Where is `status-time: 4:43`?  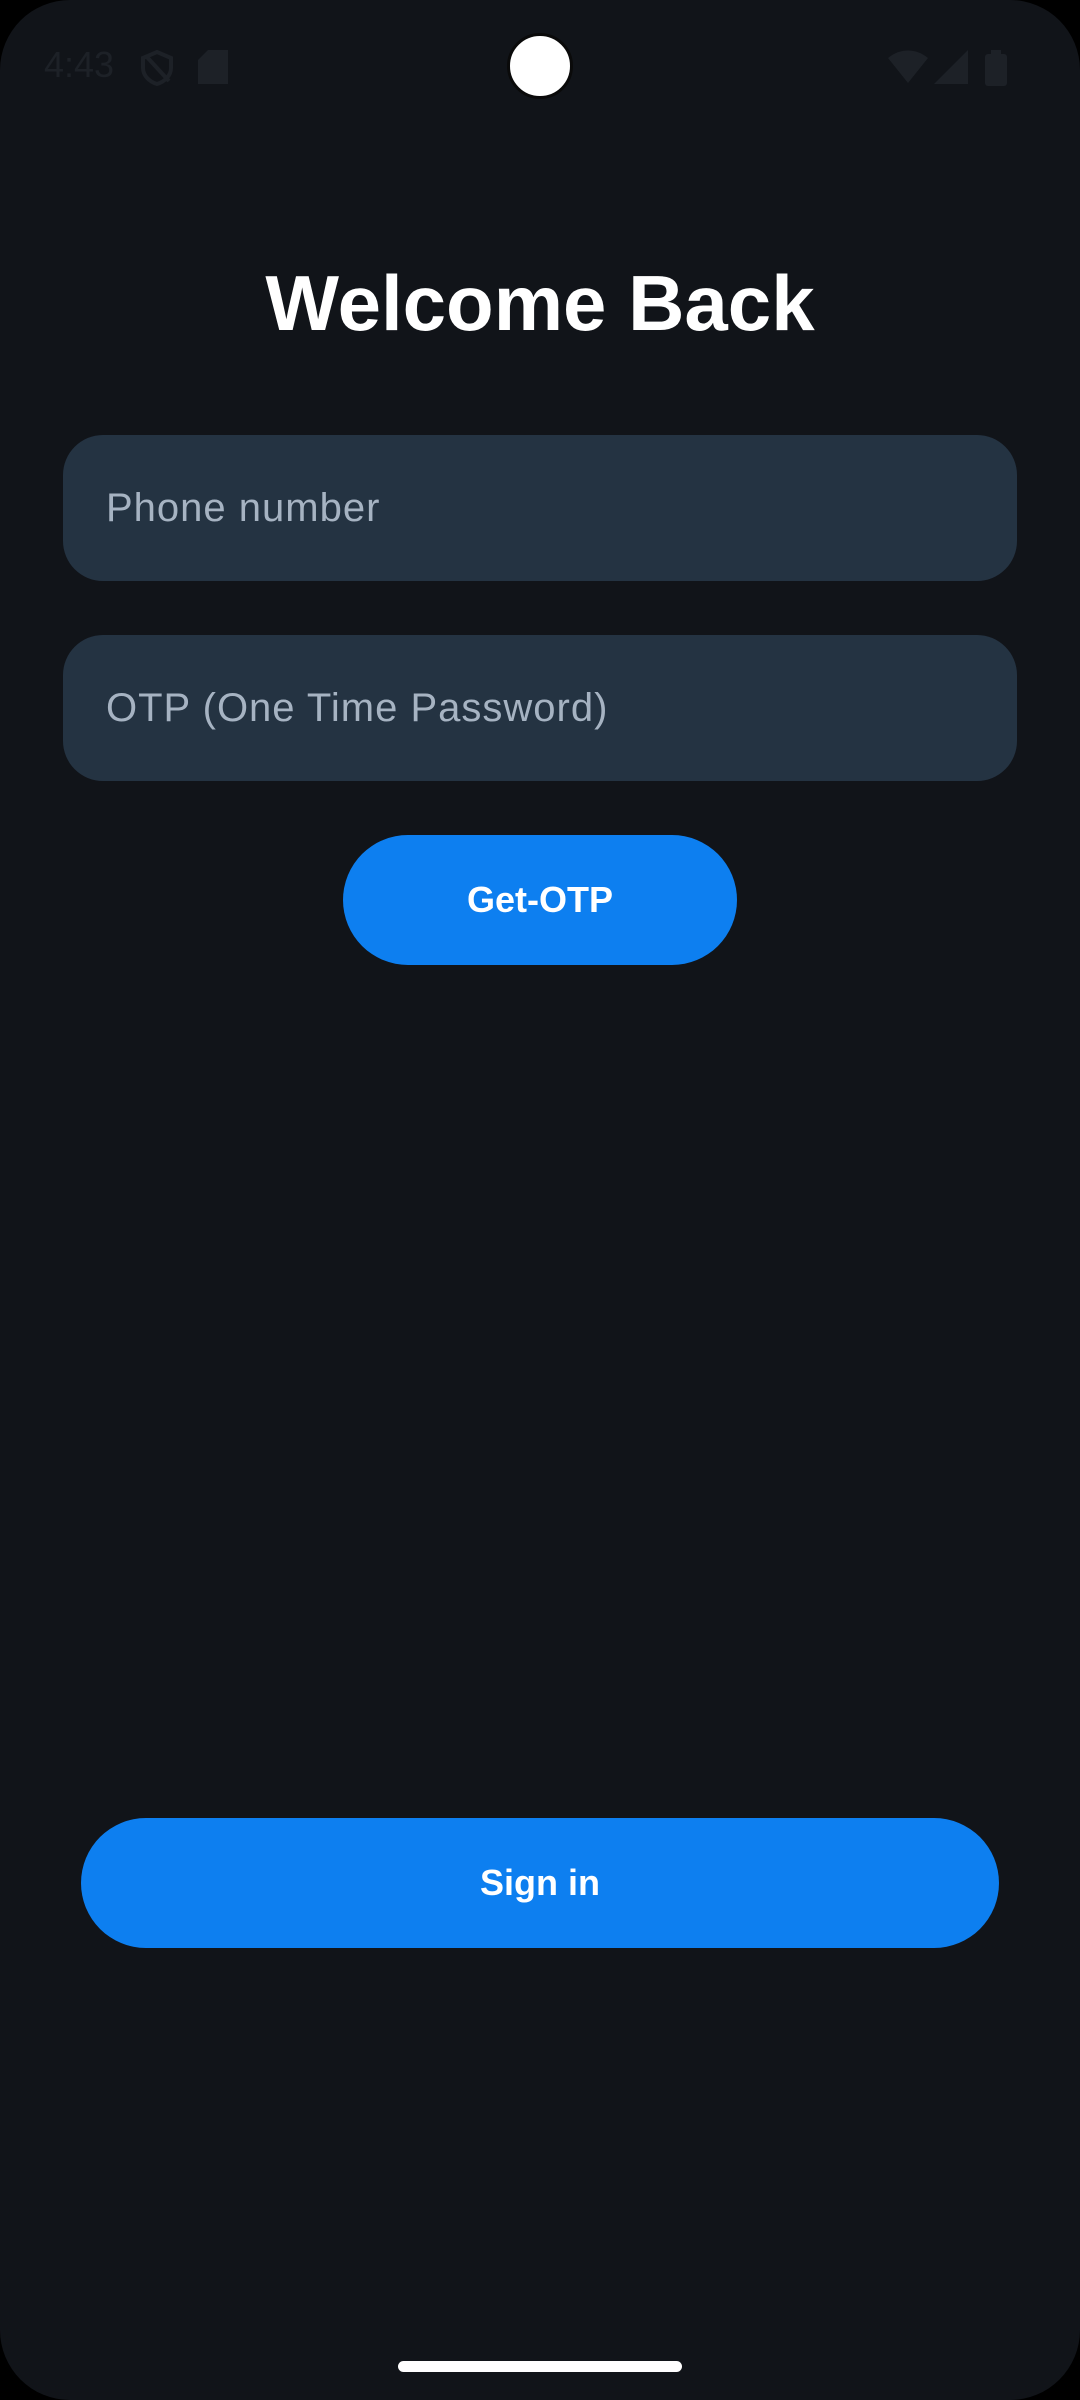 status-time: 4:43 is located at coordinates (79, 64).